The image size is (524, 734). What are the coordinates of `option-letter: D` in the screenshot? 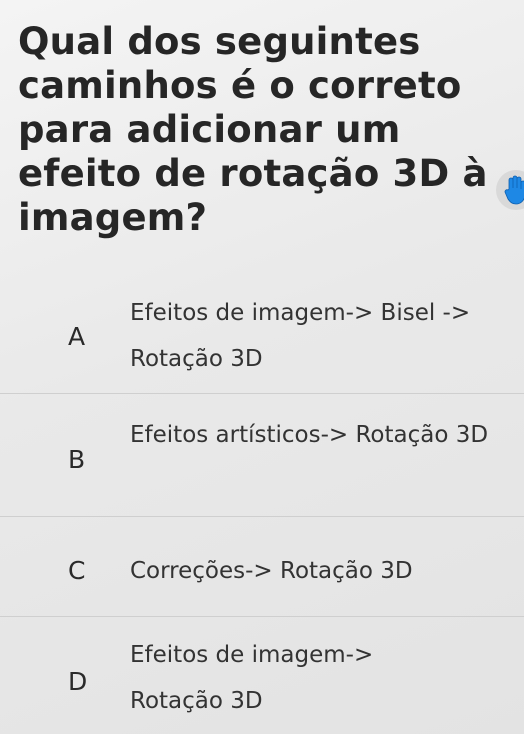 It's located at (78, 681).